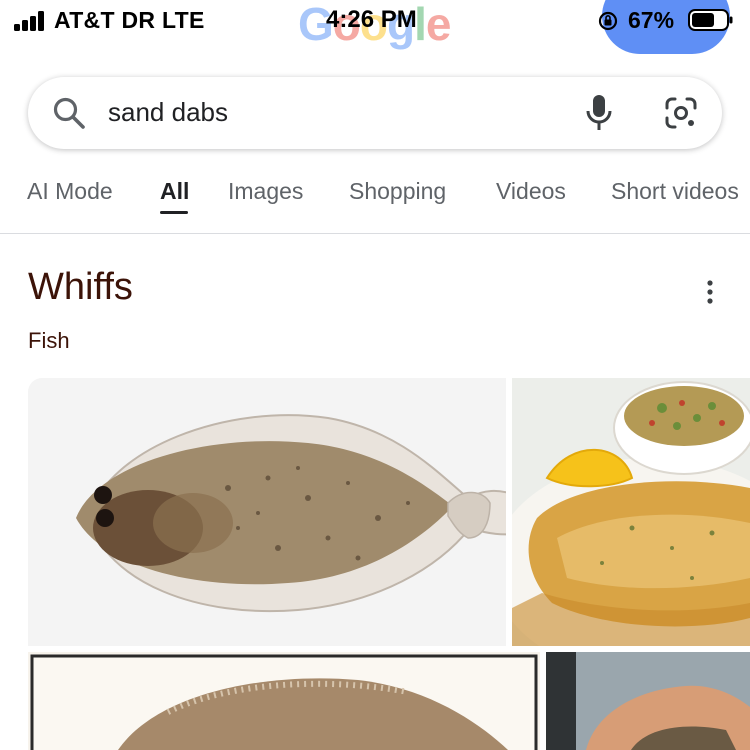  Describe the element at coordinates (710, 20) in the screenshot. I see `battery-icon` at that location.